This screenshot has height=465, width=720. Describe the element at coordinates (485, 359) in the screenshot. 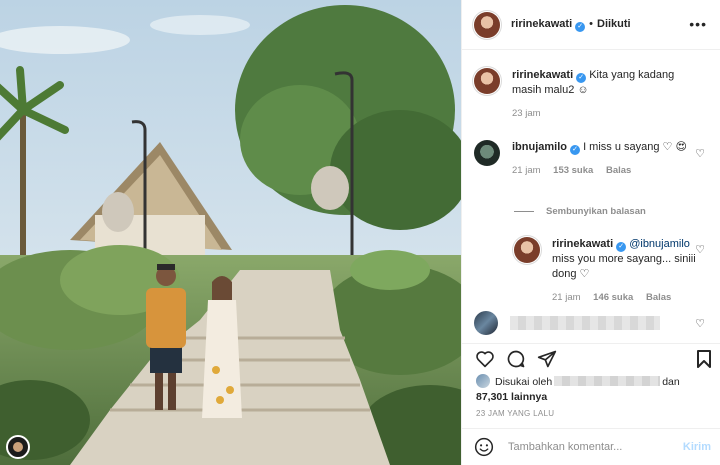

I see `heart-icon` at that location.